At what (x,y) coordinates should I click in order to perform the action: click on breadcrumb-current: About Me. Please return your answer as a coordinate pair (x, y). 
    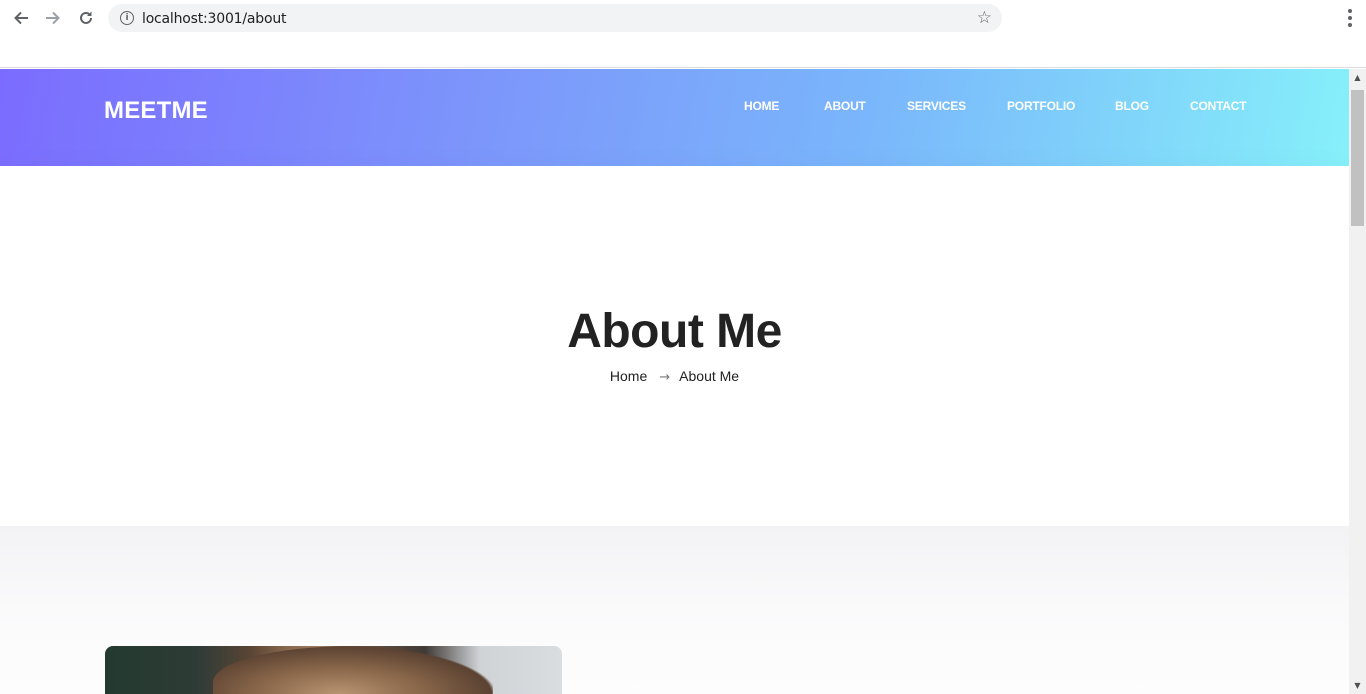
    Looking at the image, I should click on (709, 376).